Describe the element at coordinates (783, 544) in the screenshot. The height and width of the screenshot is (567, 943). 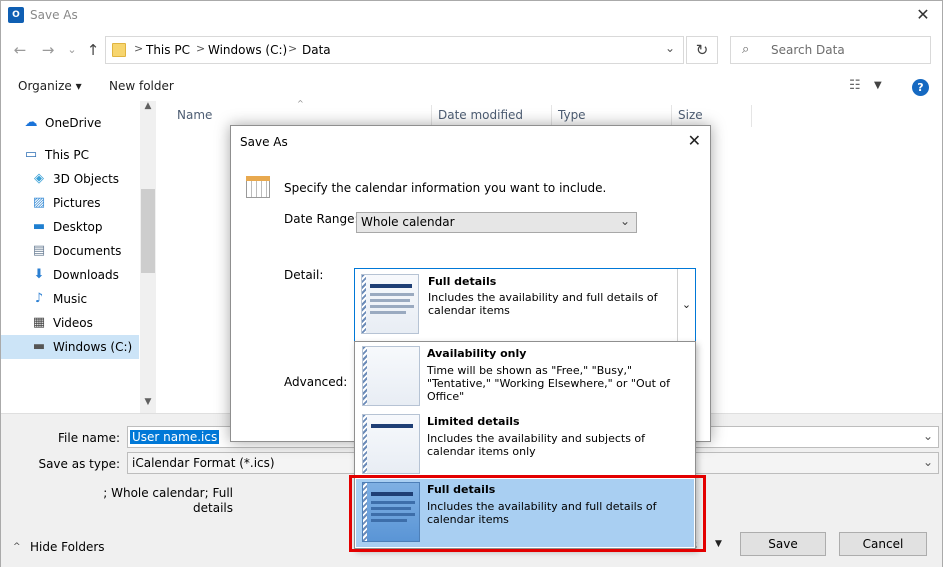
I see `save-button: Save` at that location.